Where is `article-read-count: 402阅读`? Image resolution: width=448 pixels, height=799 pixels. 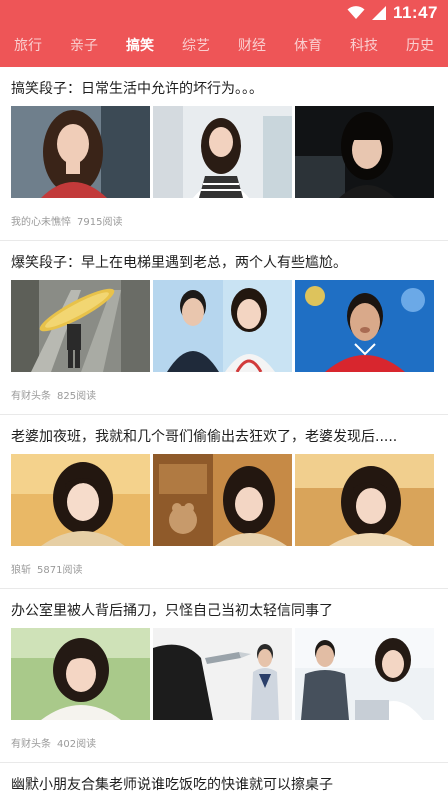 article-read-count: 402阅读 is located at coordinates (77, 744).